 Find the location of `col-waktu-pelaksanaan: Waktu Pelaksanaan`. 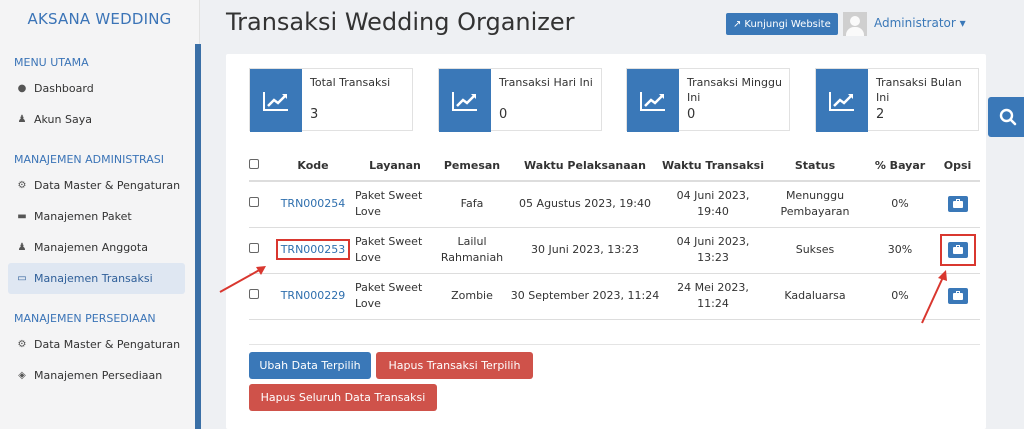

col-waktu-pelaksanaan: Waktu Pelaksanaan is located at coordinates (585, 166).